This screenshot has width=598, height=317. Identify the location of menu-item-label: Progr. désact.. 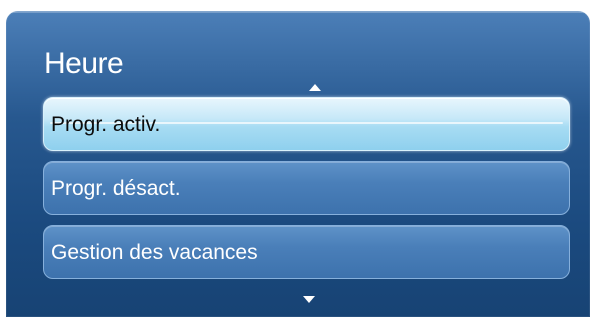
(116, 188).